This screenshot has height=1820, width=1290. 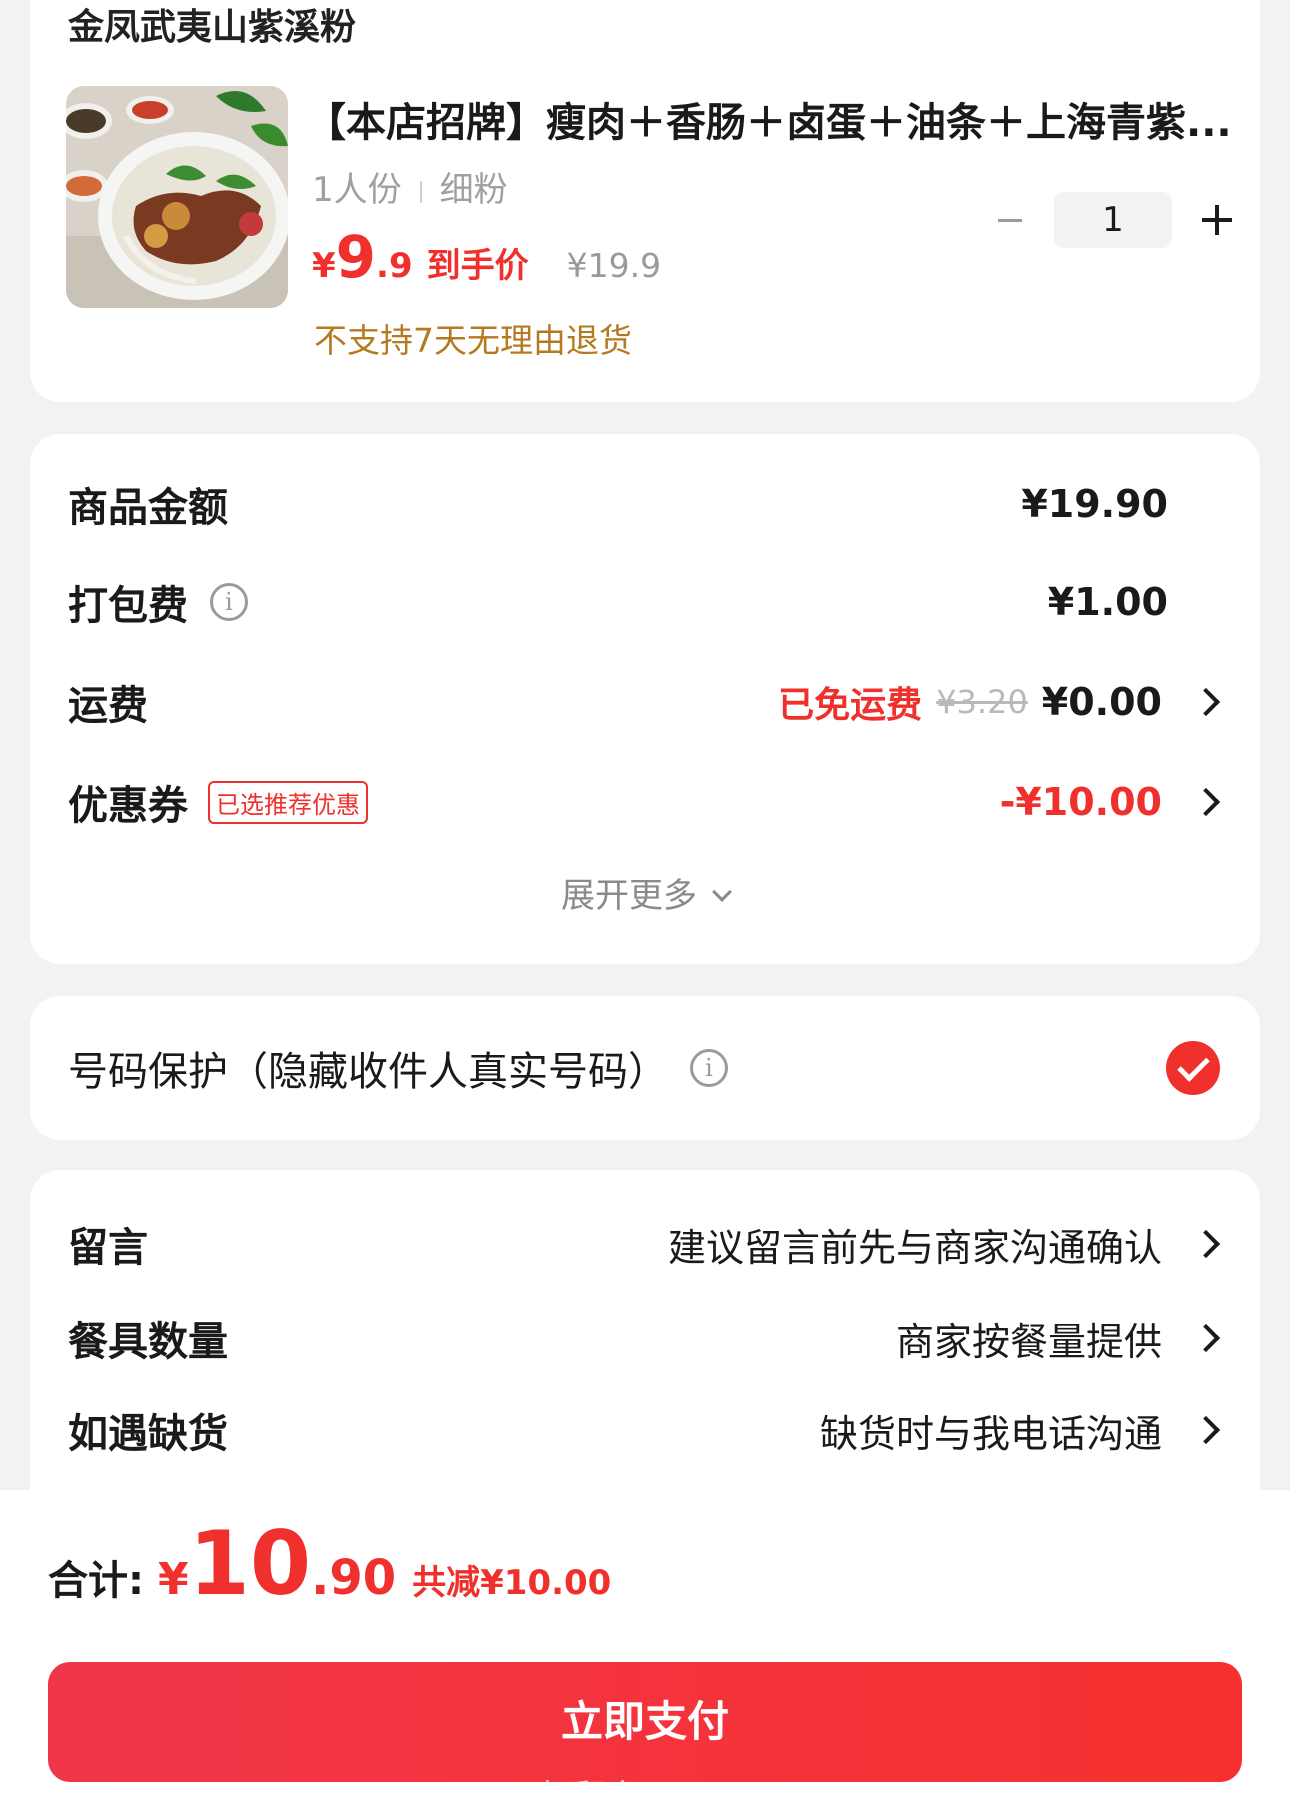 I want to click on shop-name: 金凤武夷山紫溪粉, so click(x=212, y=25).